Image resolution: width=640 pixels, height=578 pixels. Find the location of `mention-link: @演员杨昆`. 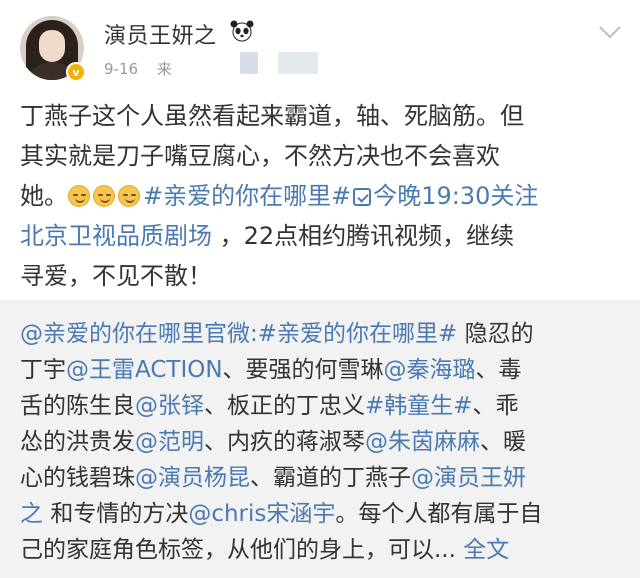

mention-link: @演员杨昆 is located at coordinates (192, 478).